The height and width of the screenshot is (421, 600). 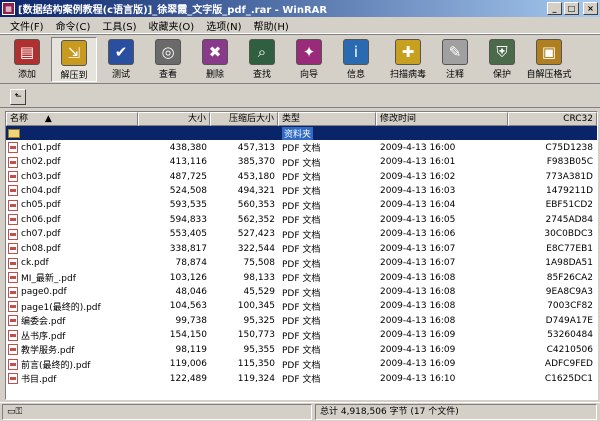 What do you see at coordinates (27, 25) in the screenshot?
I see `menu-file: 文件(F)` at bounding box center [27, 25].